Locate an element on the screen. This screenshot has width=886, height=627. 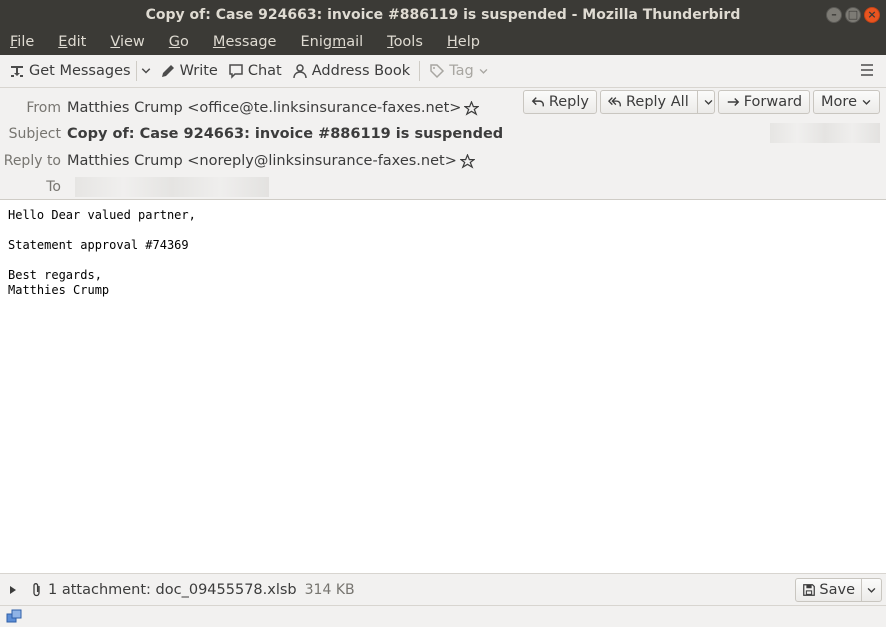
expand-triangle-icon is located at coordinates (13, 590).